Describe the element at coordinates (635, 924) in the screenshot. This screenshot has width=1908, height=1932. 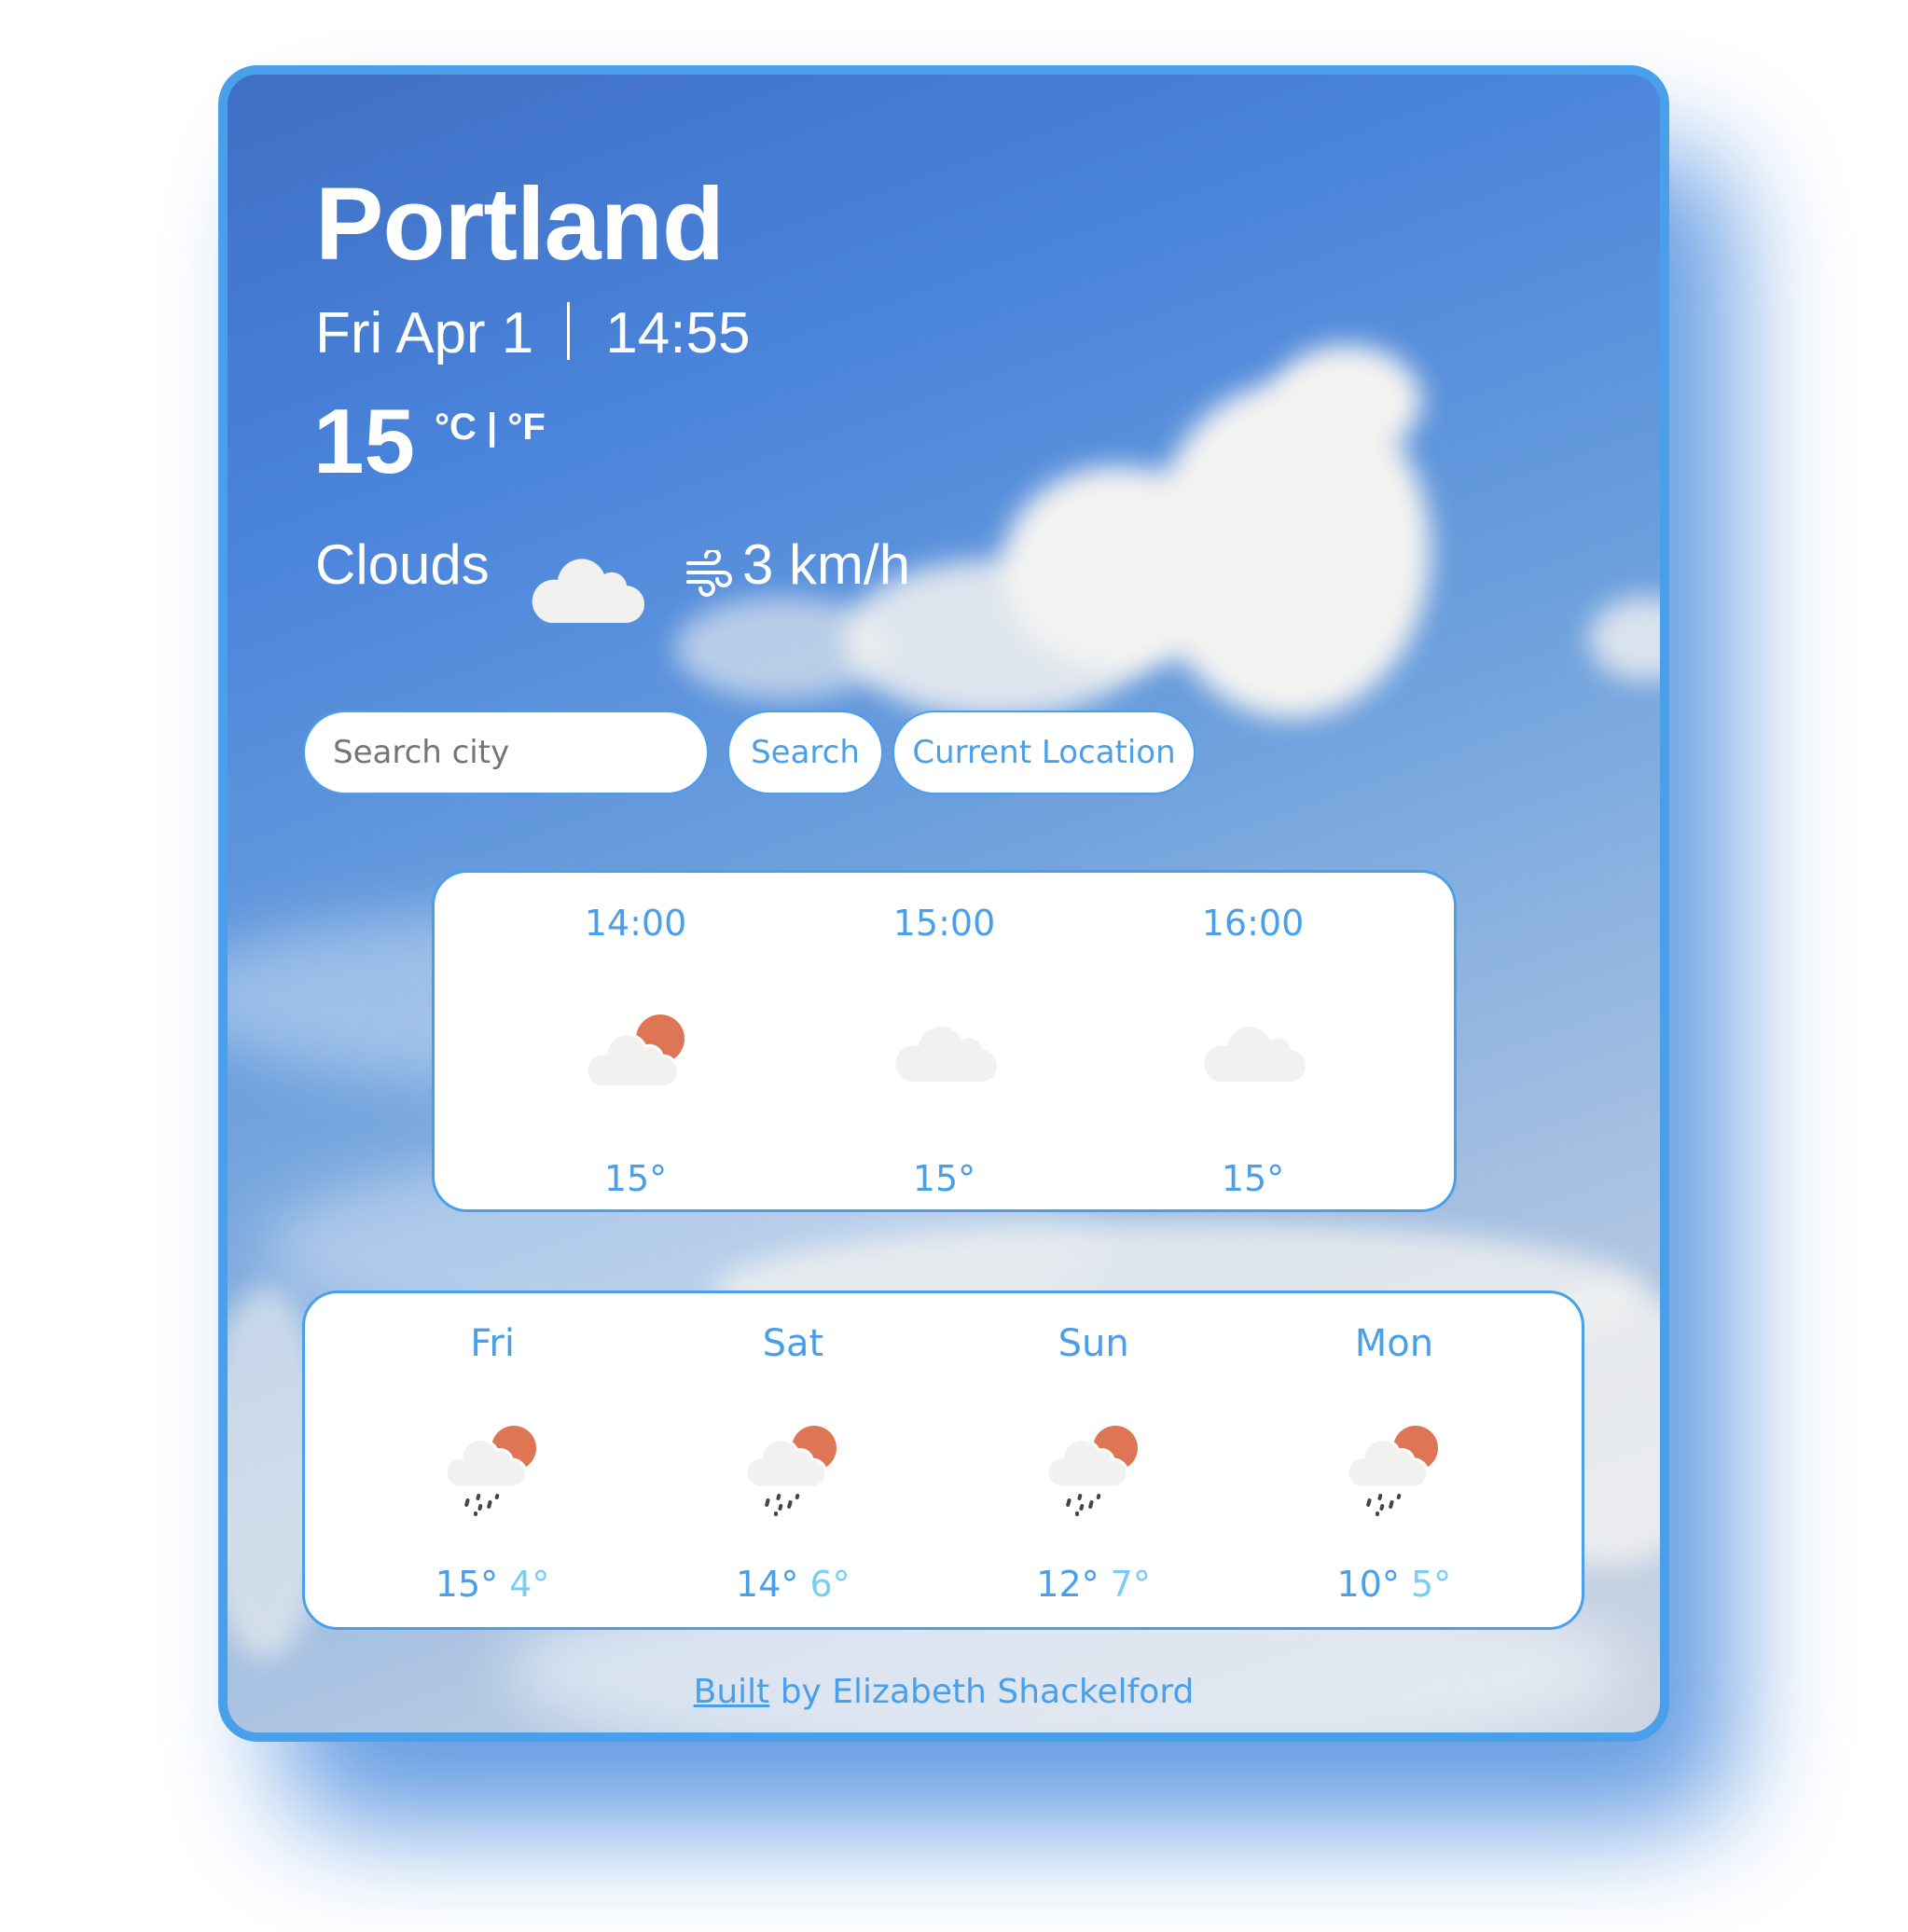
I see `hourly-time: 14:00` at that location.